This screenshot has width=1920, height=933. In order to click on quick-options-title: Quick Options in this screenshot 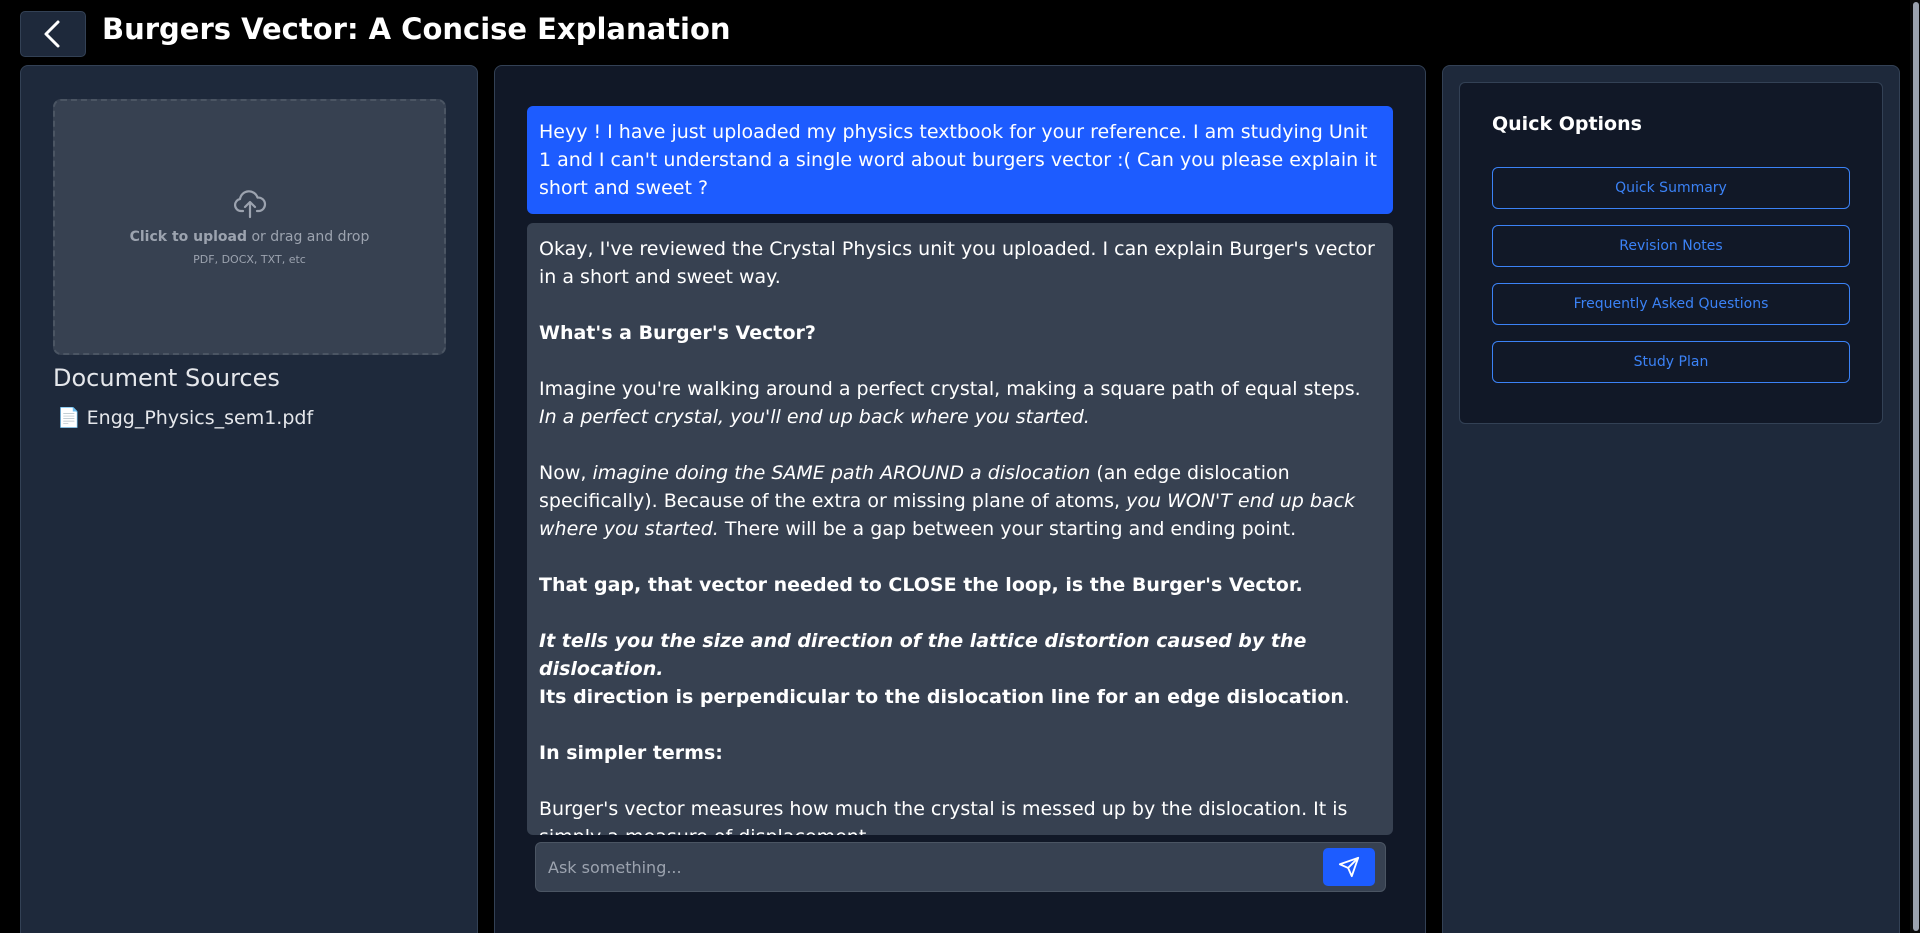, I will do `click(1567, 124)`.